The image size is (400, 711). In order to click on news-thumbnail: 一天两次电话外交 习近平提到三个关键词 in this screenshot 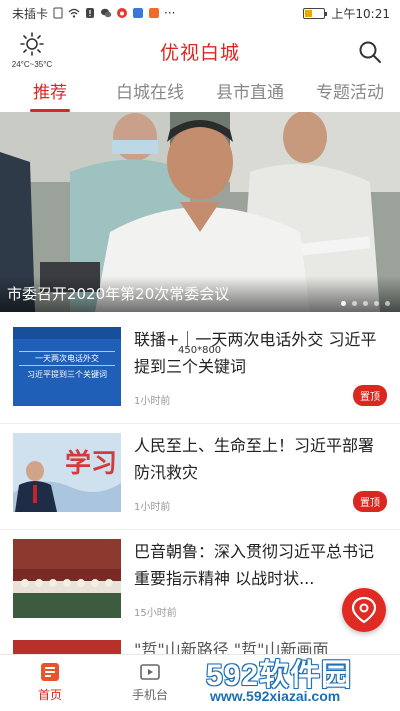, I will do `click(67, 366)`.